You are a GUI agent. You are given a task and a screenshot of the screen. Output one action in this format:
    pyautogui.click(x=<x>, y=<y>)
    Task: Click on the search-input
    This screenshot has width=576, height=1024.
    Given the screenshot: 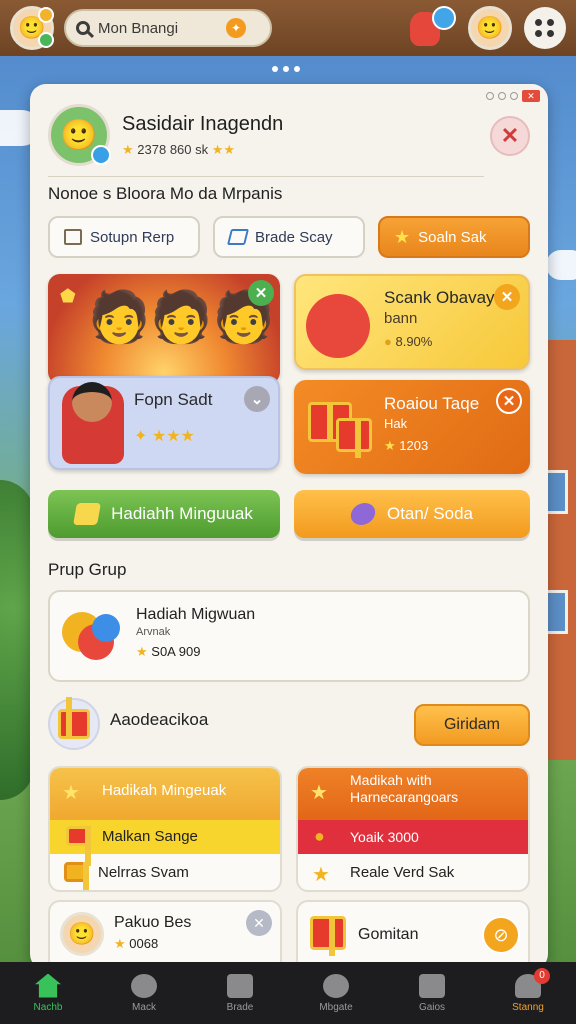 What is the action you would take?
    pyautogui.click(x=158, y=28)
    